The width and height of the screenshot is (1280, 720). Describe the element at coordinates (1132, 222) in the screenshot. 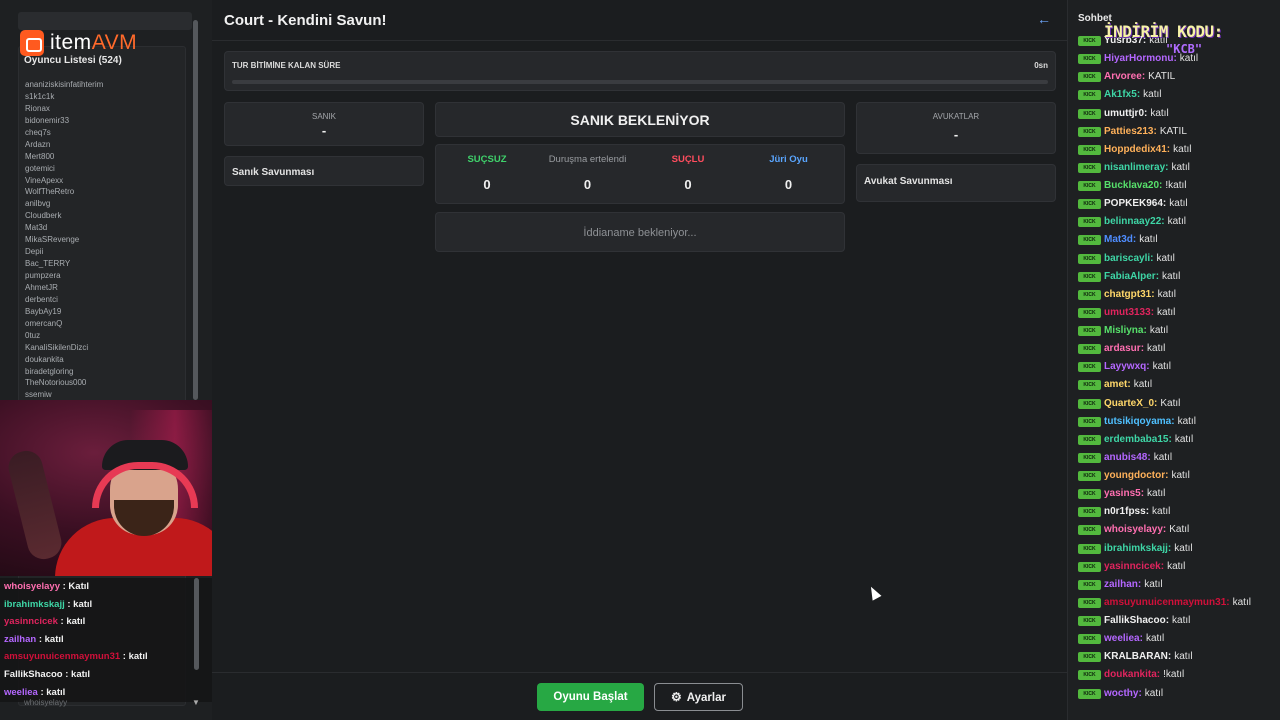

I see `chat-username: belinnaay22` at that location.